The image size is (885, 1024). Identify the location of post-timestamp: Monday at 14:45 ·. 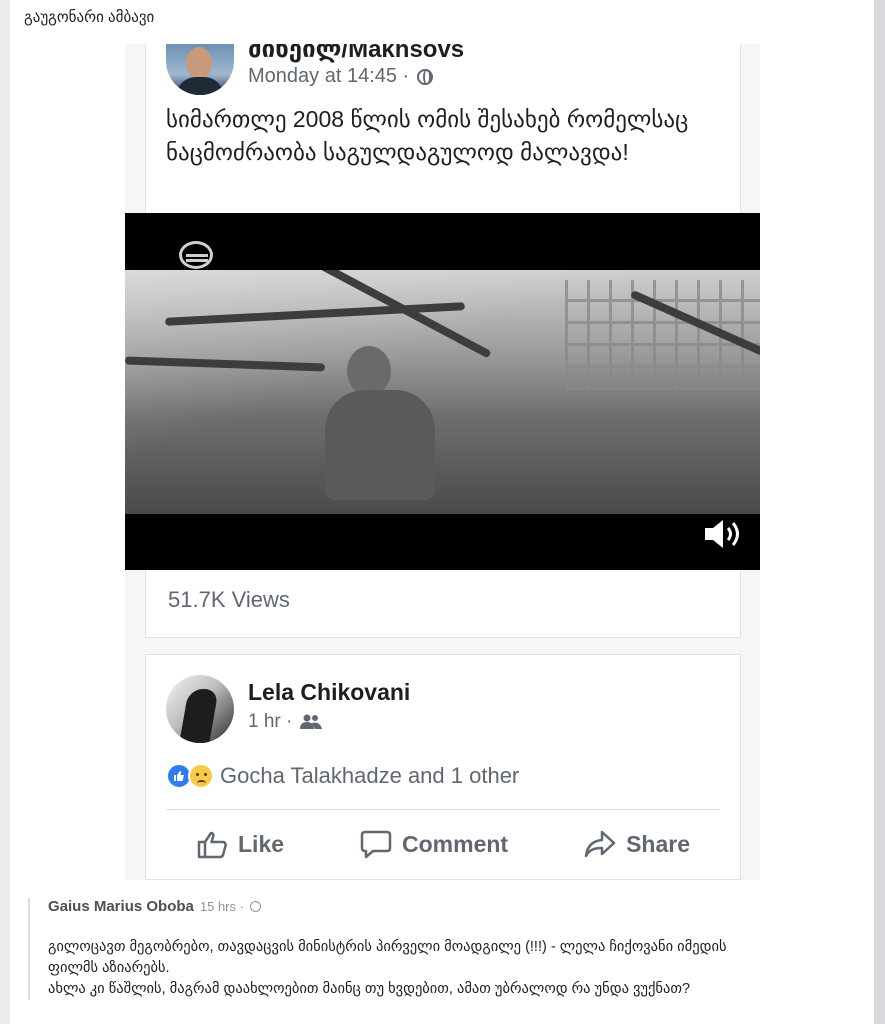
(341, 76).